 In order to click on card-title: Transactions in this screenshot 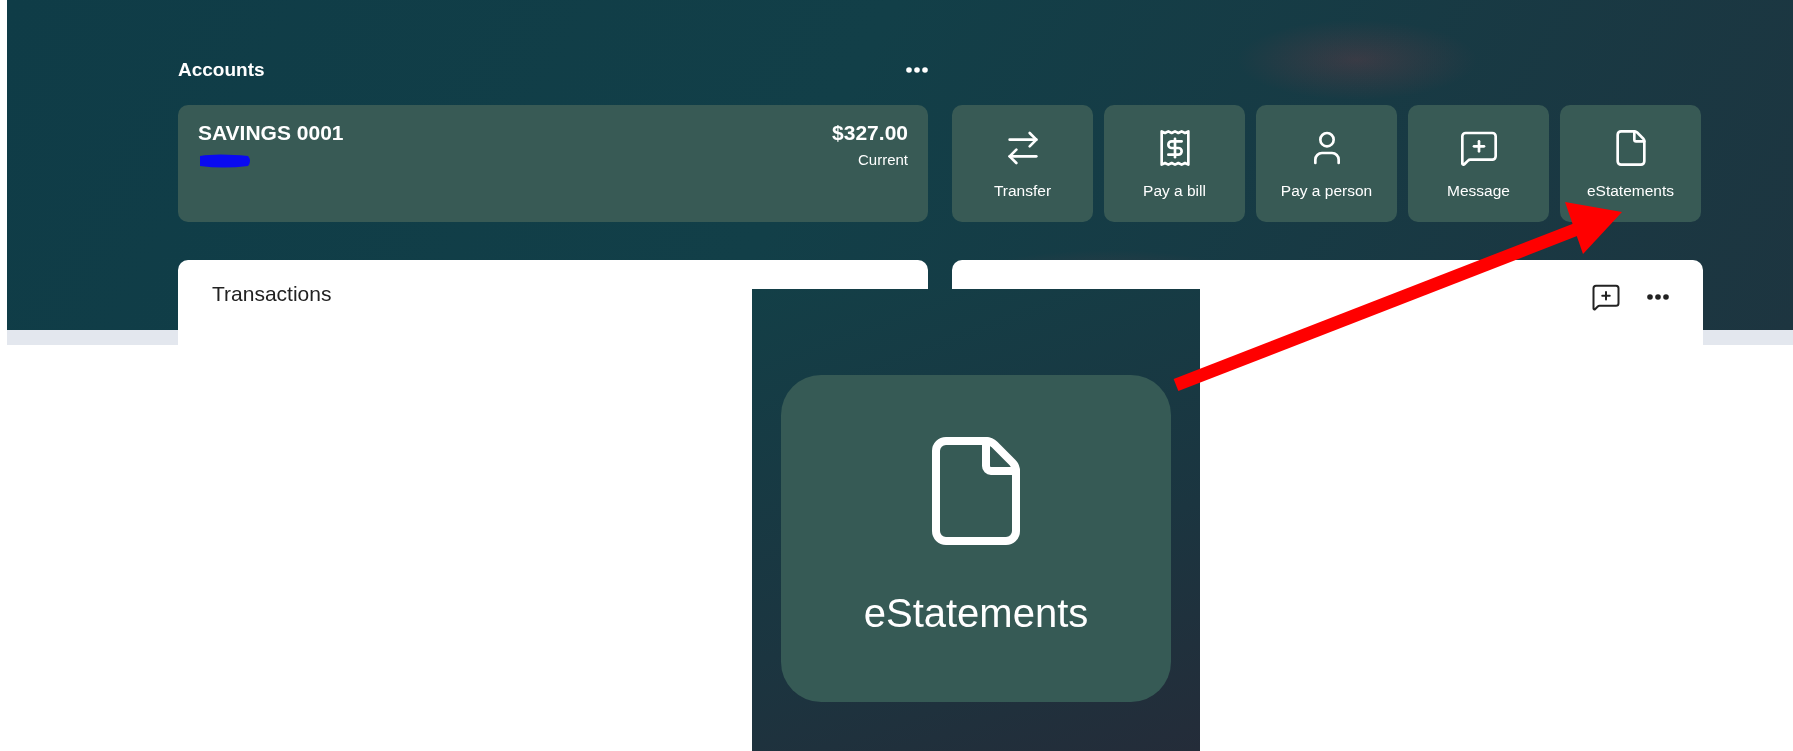, I will do `click(272, 294)`.